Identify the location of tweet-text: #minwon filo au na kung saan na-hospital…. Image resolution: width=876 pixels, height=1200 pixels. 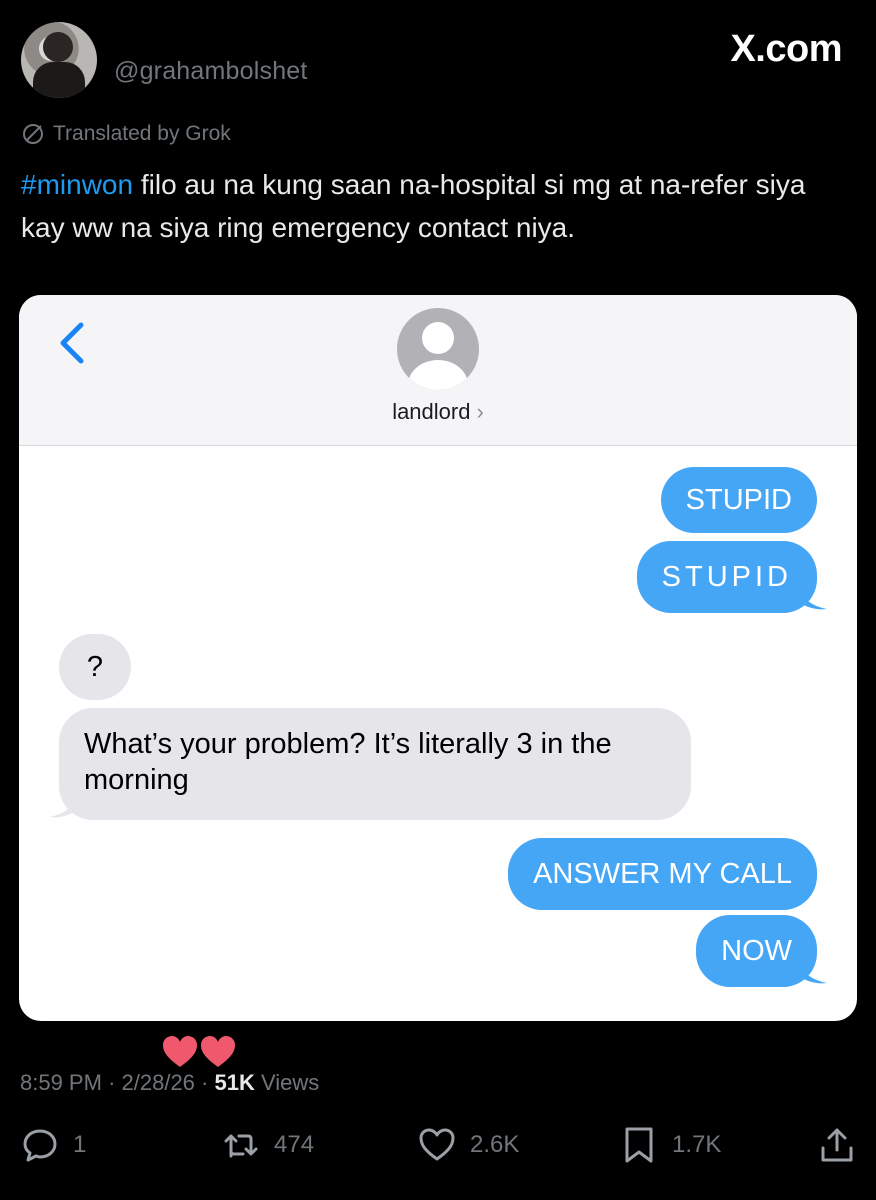
(436, 206).